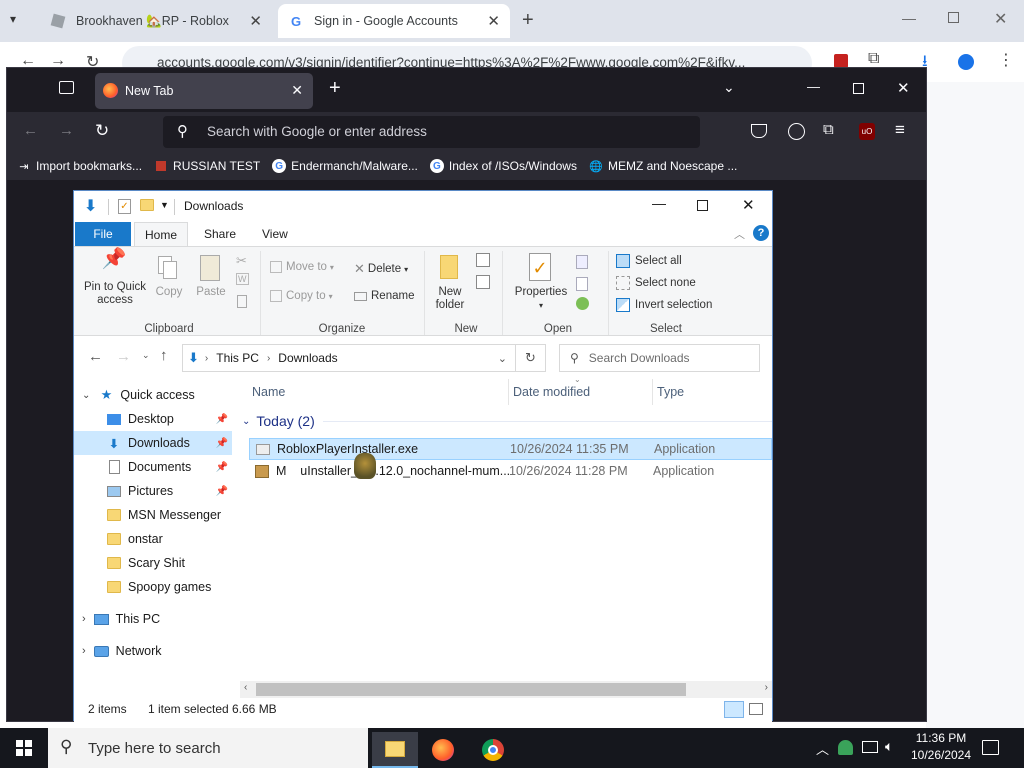 The image size is (1024, 768). Describe the element at coordinates (153, 443) in the screenshot. I see `nav-item-downloads: ⬇ Downloads 📌` at that location.